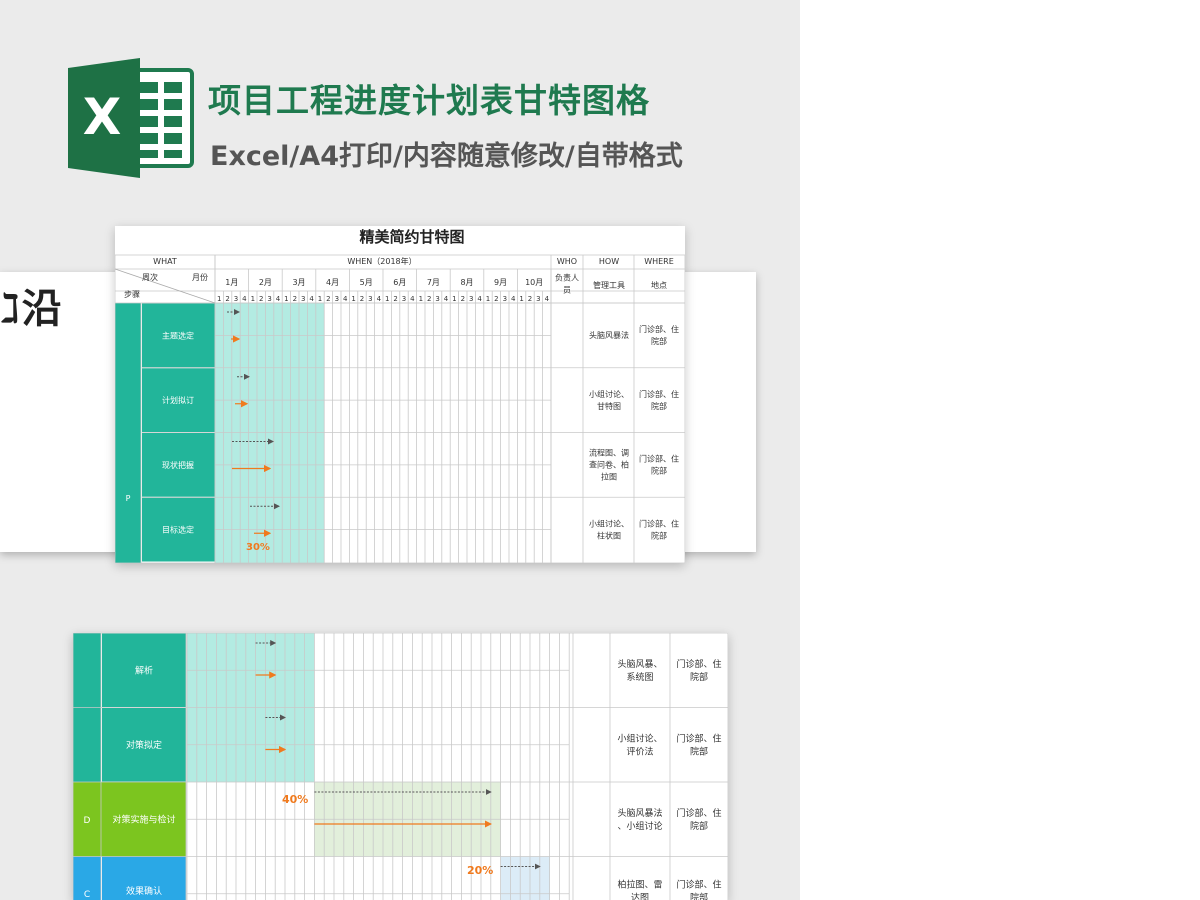 This screenshot has width=1200, height=900. I want to click on task-how: 柏拉图、雷, so click(639, 885).